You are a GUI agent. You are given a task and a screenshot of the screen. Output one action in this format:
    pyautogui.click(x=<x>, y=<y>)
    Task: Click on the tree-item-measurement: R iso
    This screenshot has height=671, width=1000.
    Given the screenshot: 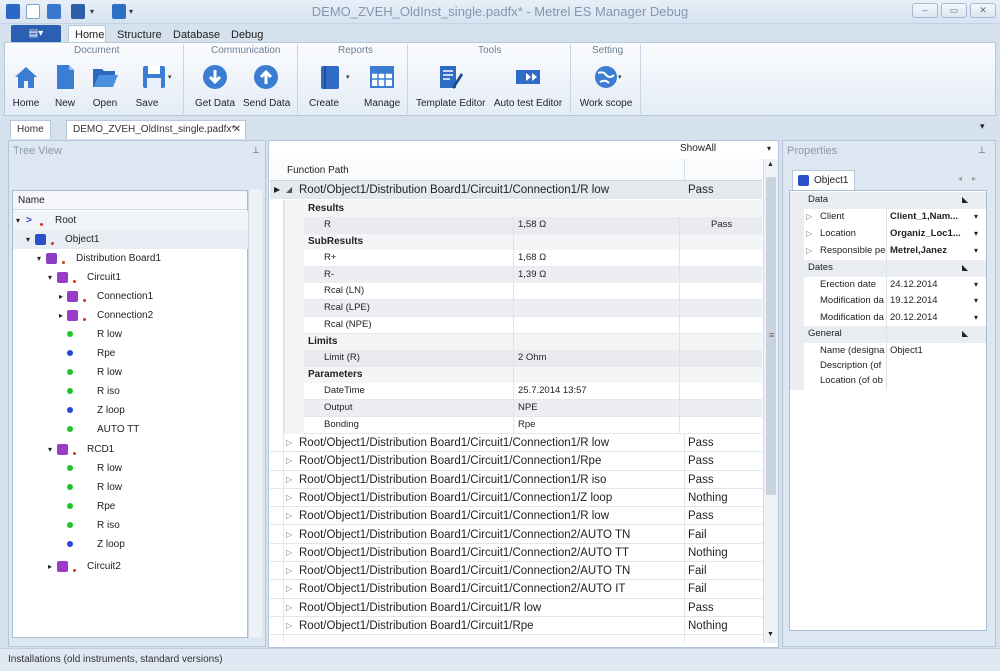 What is the action you would take?
    pyautogui.click(x=130, y=391)
    